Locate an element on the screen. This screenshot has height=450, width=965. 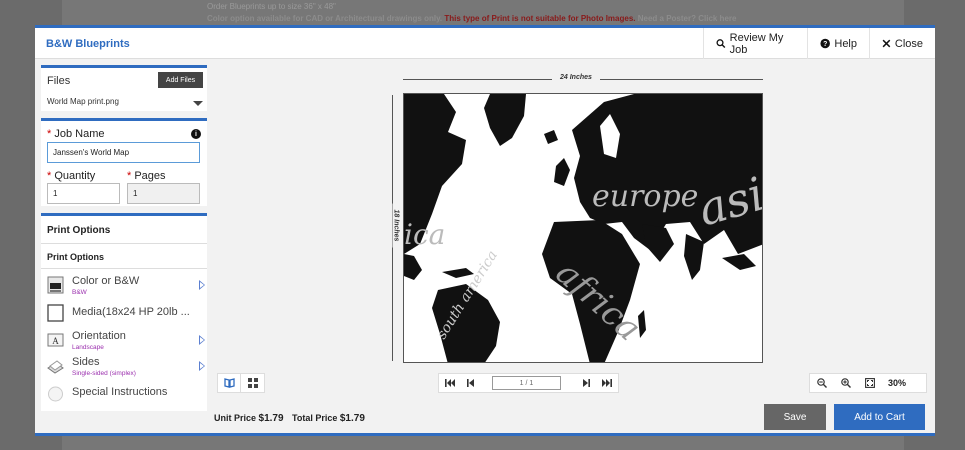
unit-price-label: Unit Price is located at coordinates (235, 418).